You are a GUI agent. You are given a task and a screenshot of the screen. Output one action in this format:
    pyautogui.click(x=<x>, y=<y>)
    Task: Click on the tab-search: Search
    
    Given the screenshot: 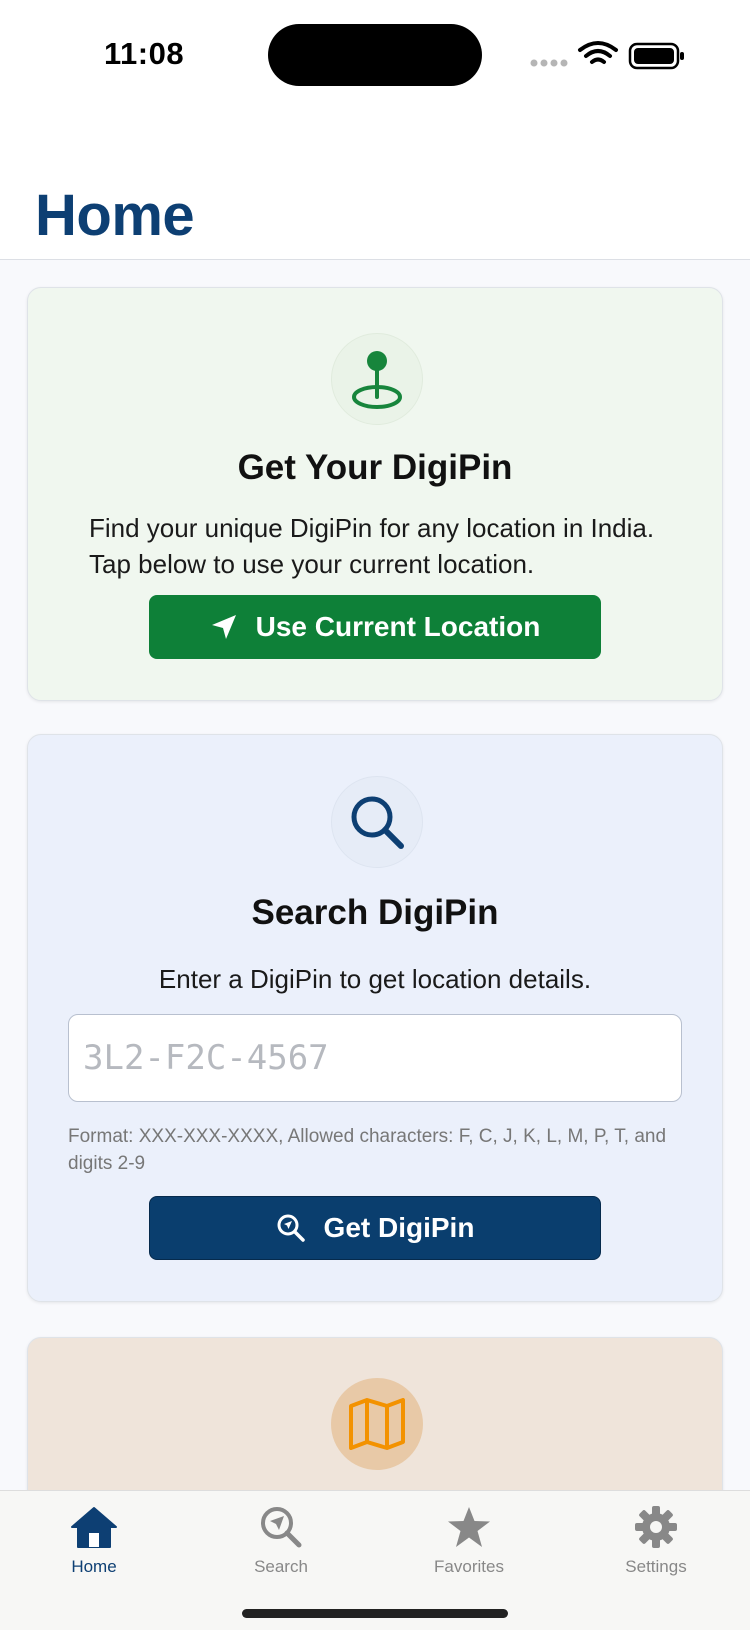 What is the action you would take?
    pyautogui.click(x=281, y=1541)
    